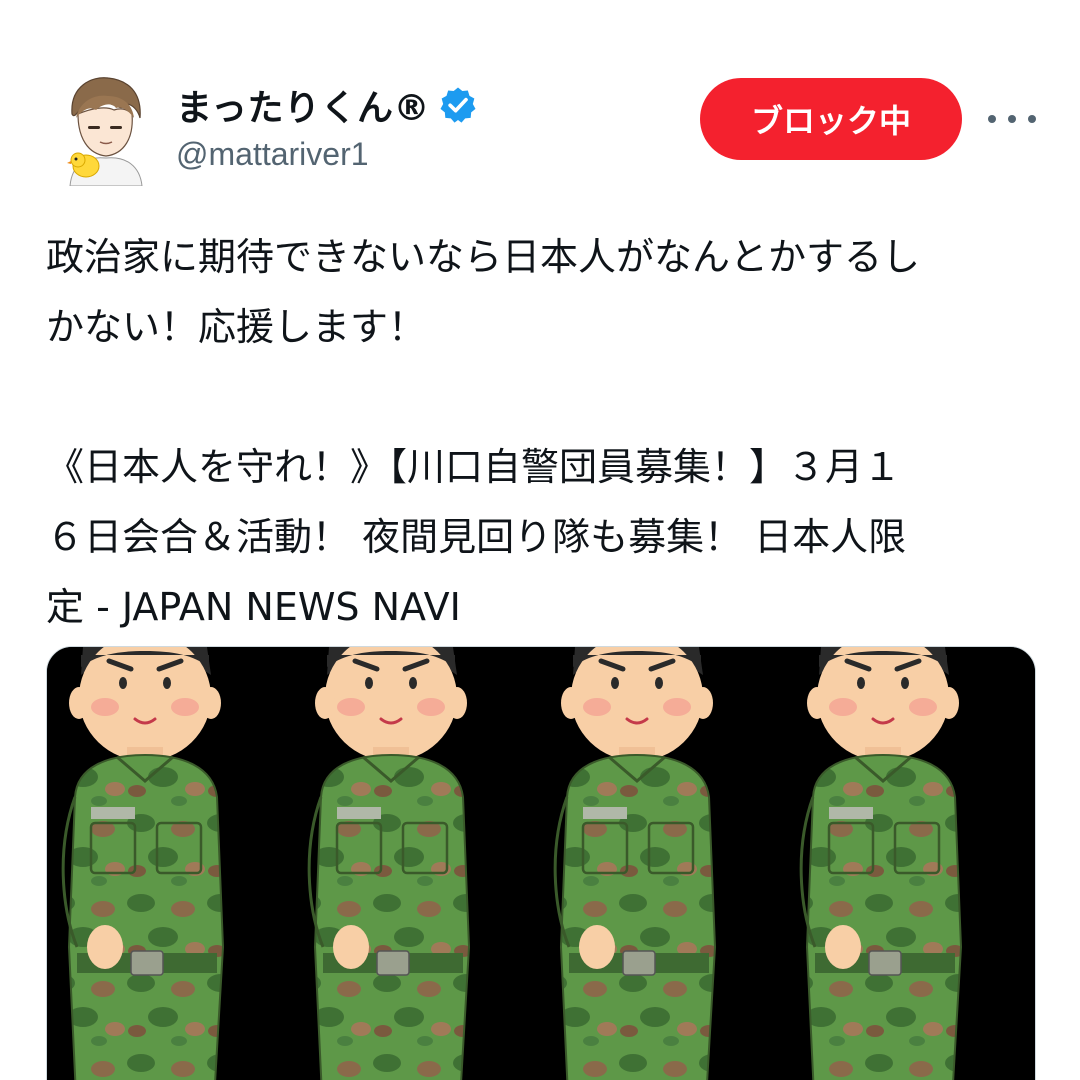  I want to click on display-name-row: まったりくん®, so click(327, 105).